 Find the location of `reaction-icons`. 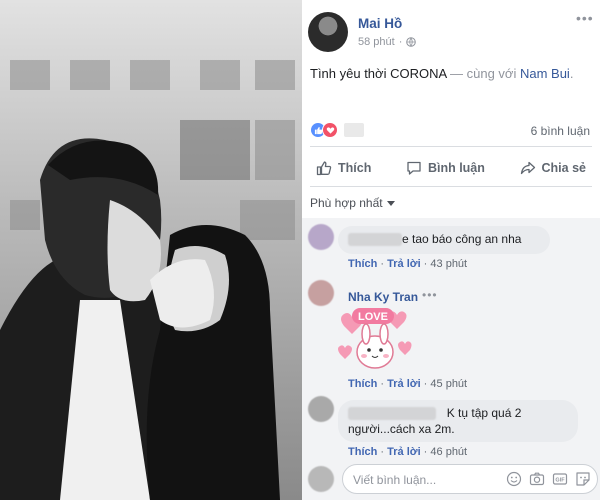

reaction-icons is located at coordinates (324, 130).